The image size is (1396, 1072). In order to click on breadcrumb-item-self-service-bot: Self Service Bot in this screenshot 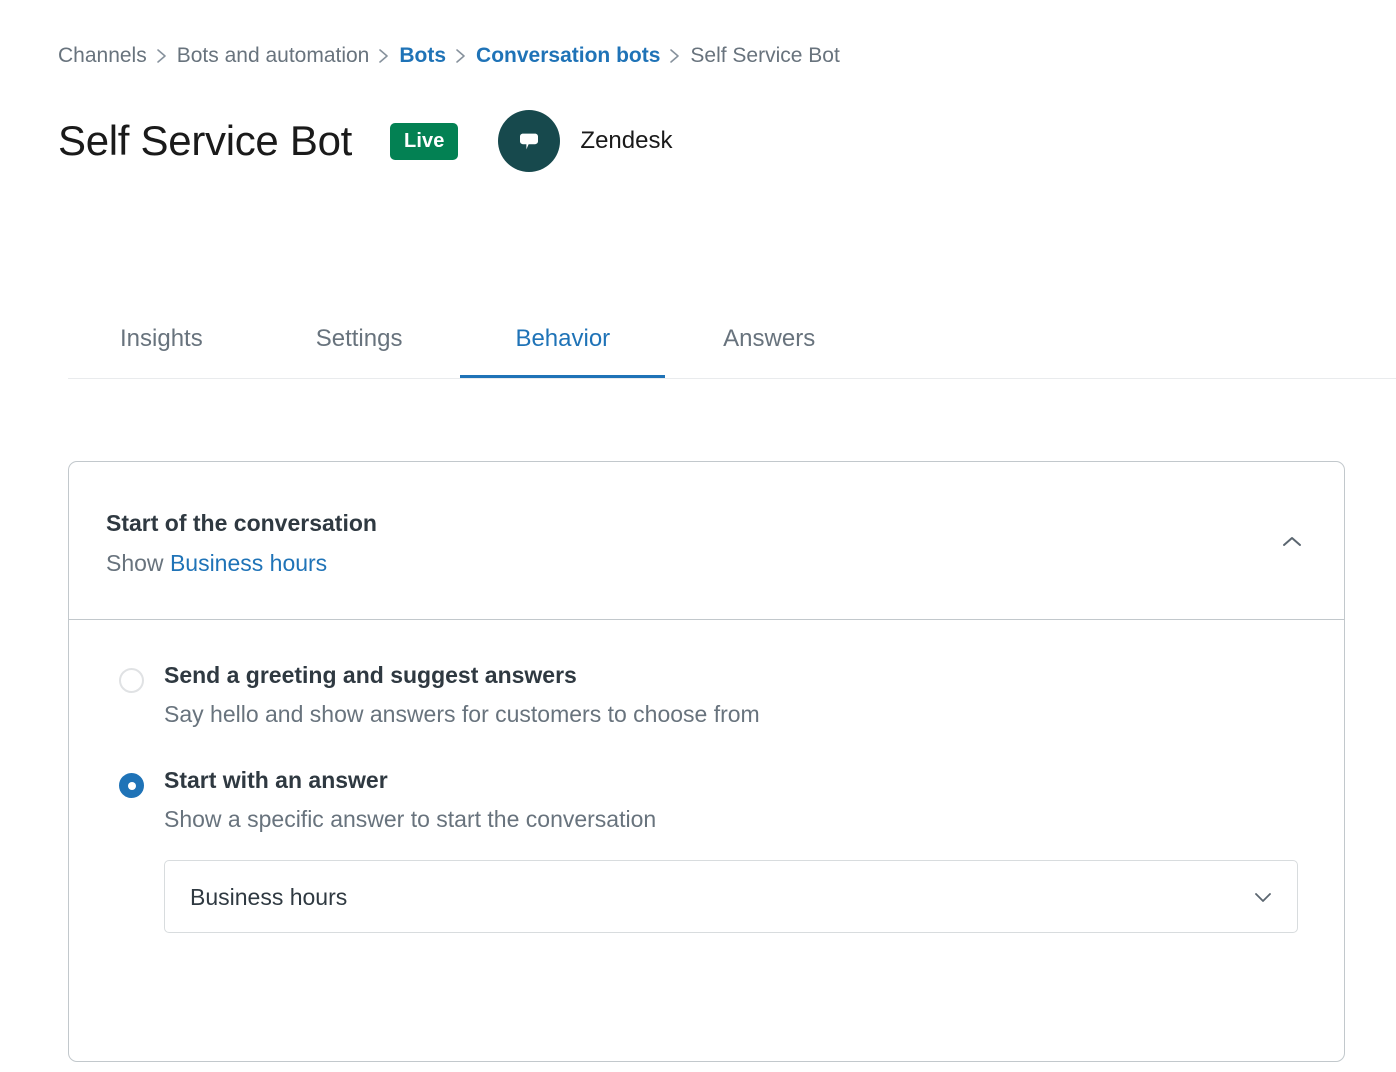, I will do `click(765, 55)`.